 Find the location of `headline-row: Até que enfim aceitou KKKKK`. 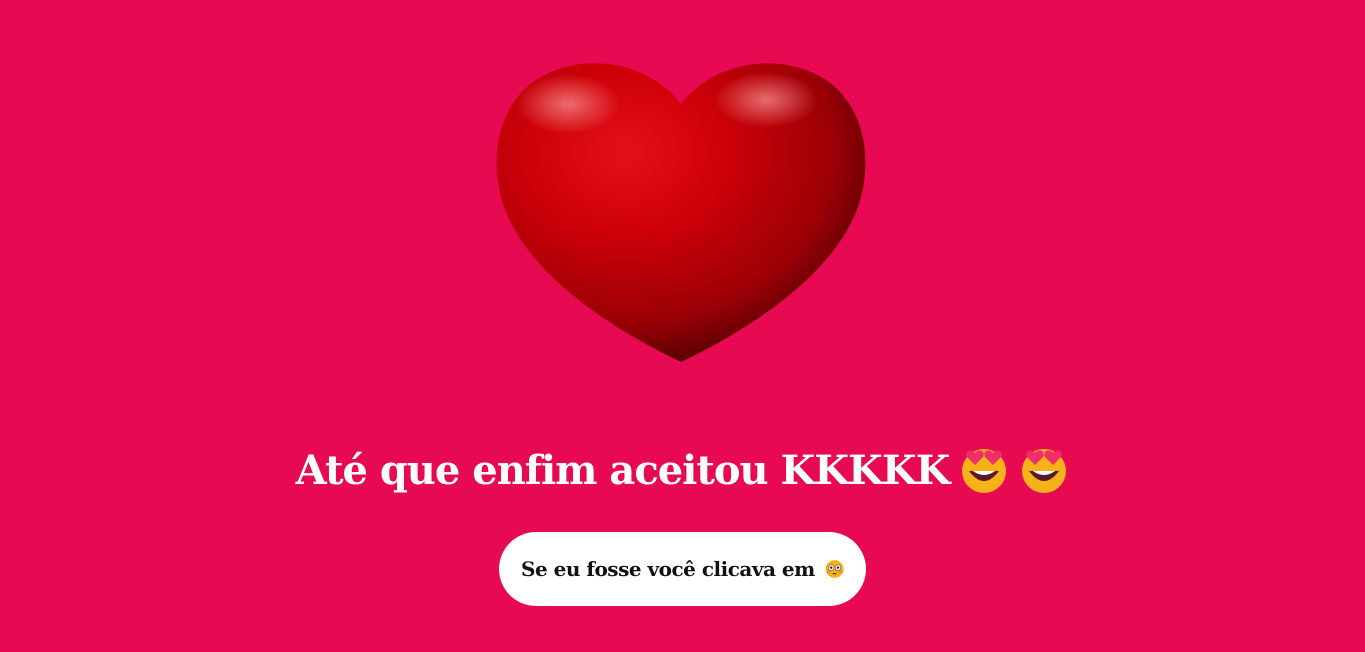

headline-row: Até que enfim aceitou KKKKK is located at coordinates (682, 470).